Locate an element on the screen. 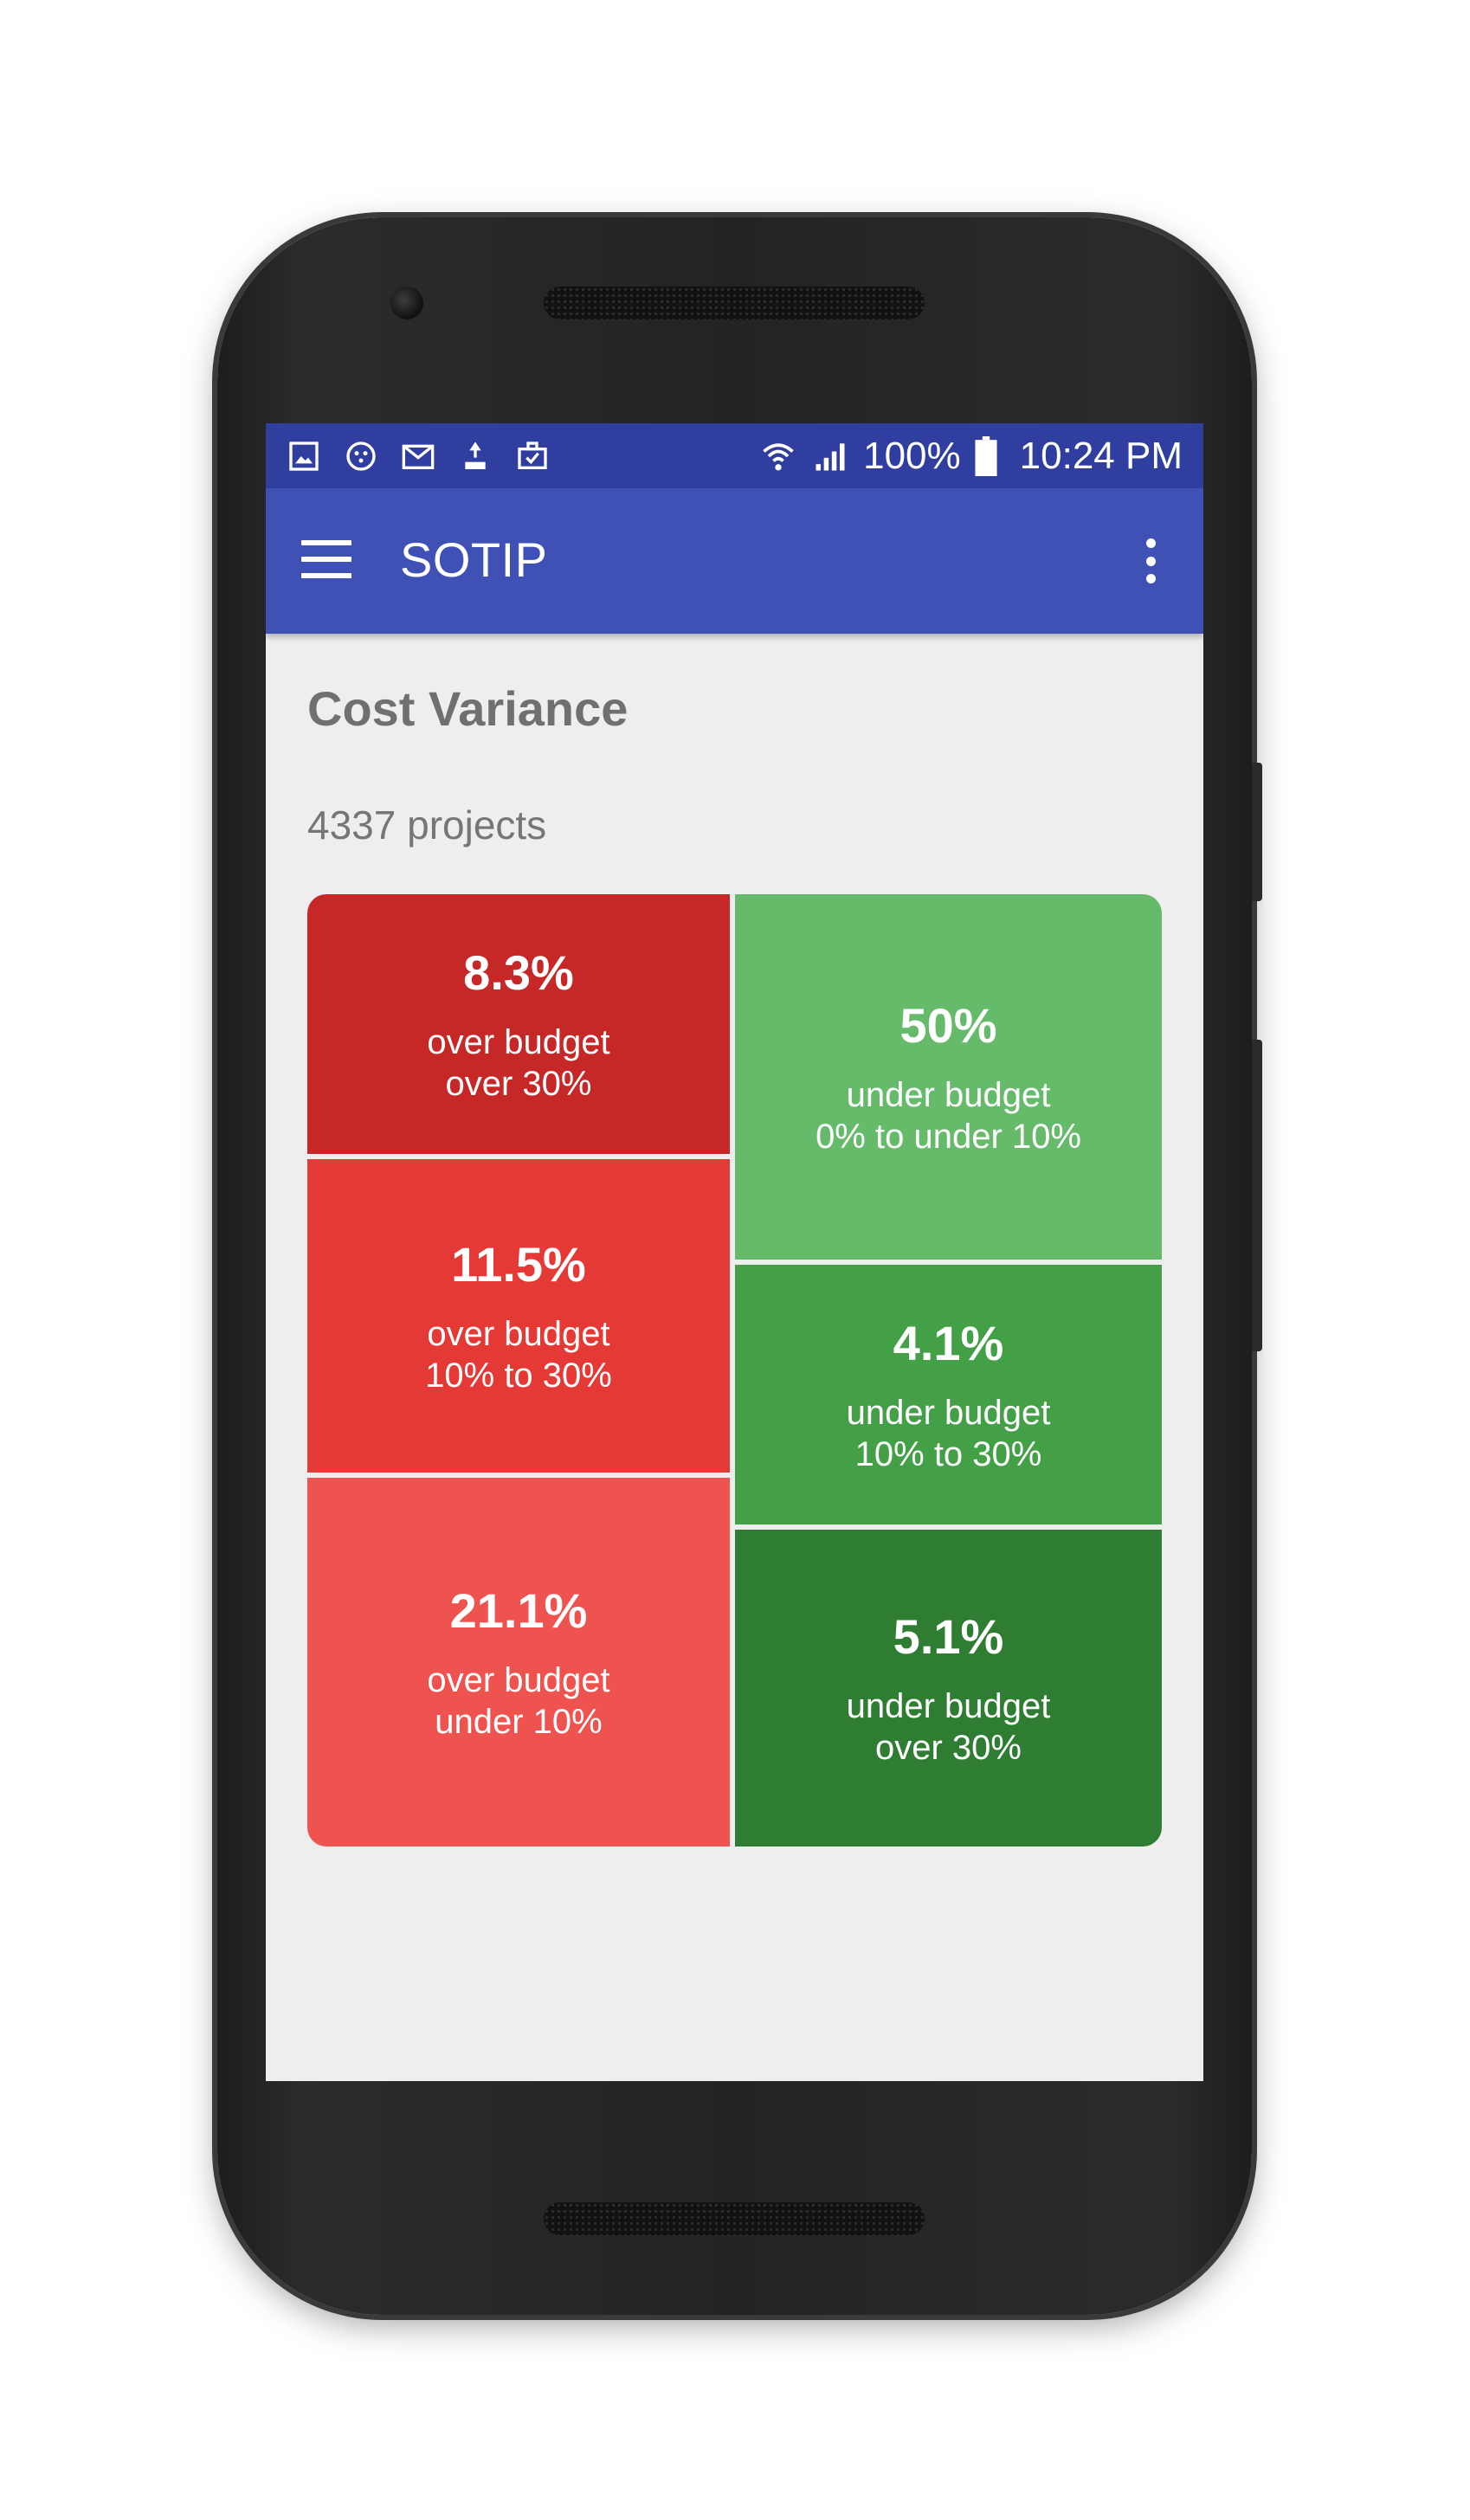  tile-under-budget-0-10: 50% under budget 0% to under 10% is located at coordinates (949, 1077).